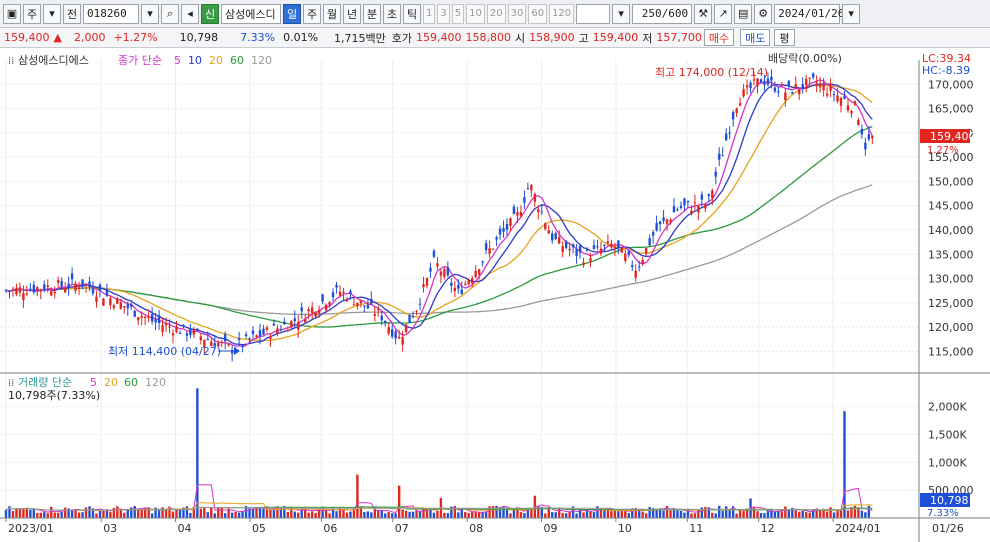  I want to click on count-field: 250/600, so click(662, 13).